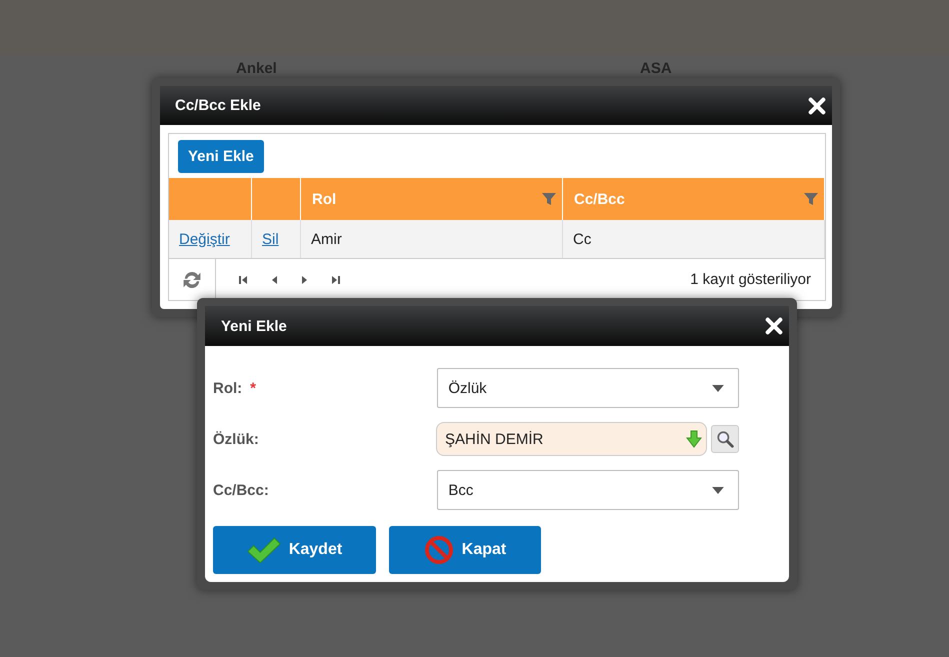 Image resolution: width=949 pixels, height=657 pixels. I want to click on first-page-icon, so click(243, 280).